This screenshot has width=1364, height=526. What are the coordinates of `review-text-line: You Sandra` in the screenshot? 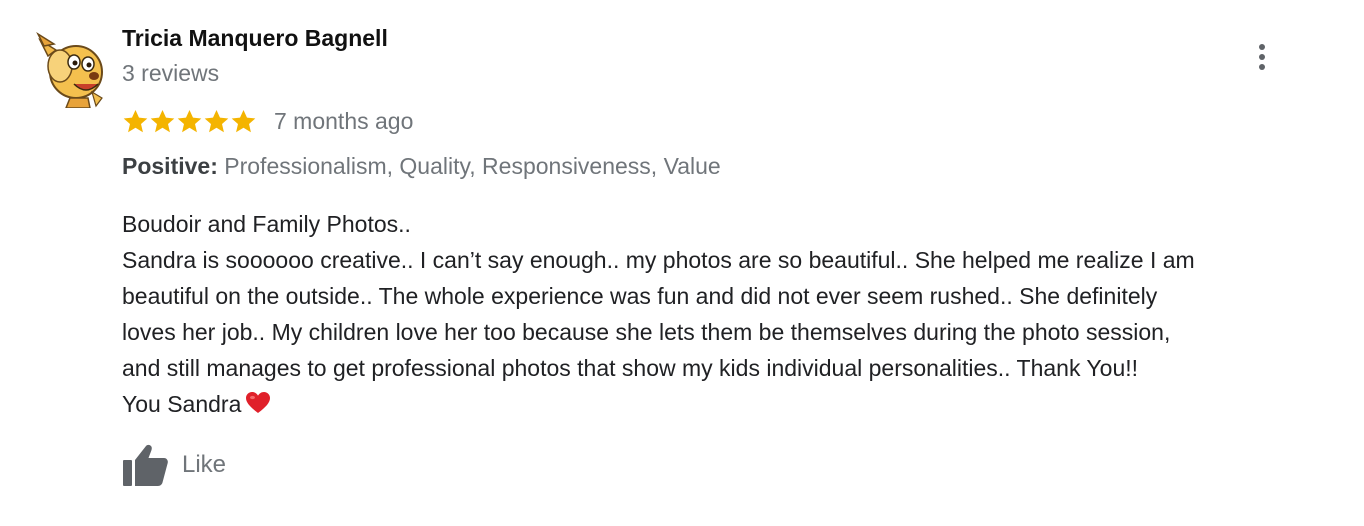 It's located at (182, 404).